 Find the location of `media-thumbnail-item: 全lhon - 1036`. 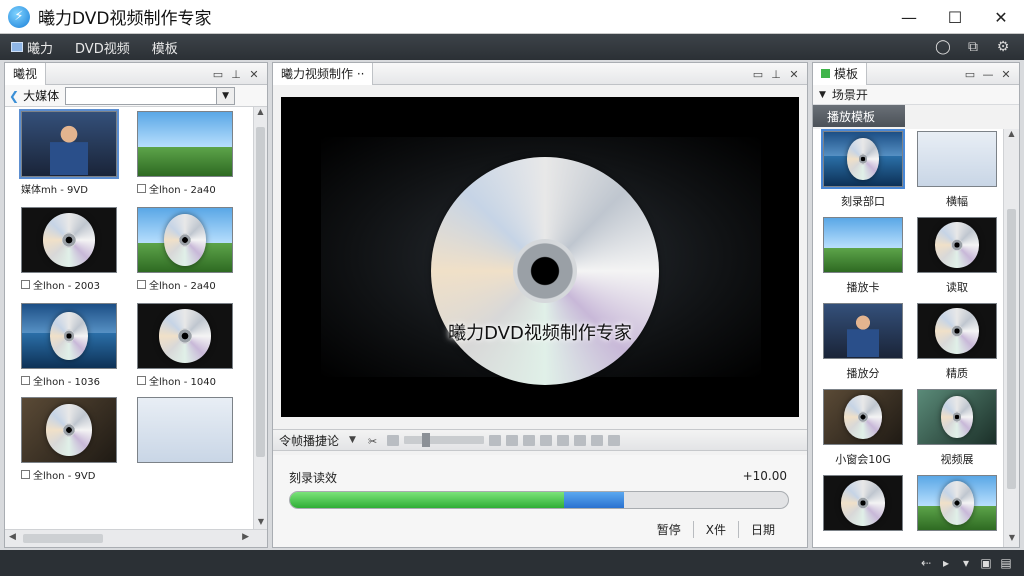

media-thumbnail-item: 全lhon - 1036 is located at coordinates (71, 345).